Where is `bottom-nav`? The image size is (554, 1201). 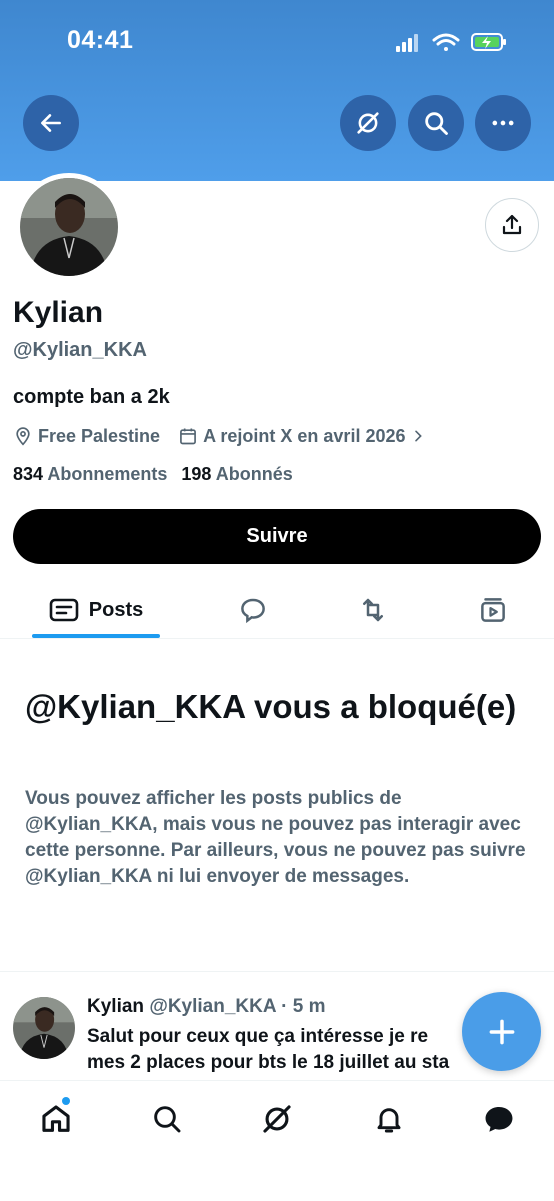 bottom-nav is located at coordinates (277, 1140).